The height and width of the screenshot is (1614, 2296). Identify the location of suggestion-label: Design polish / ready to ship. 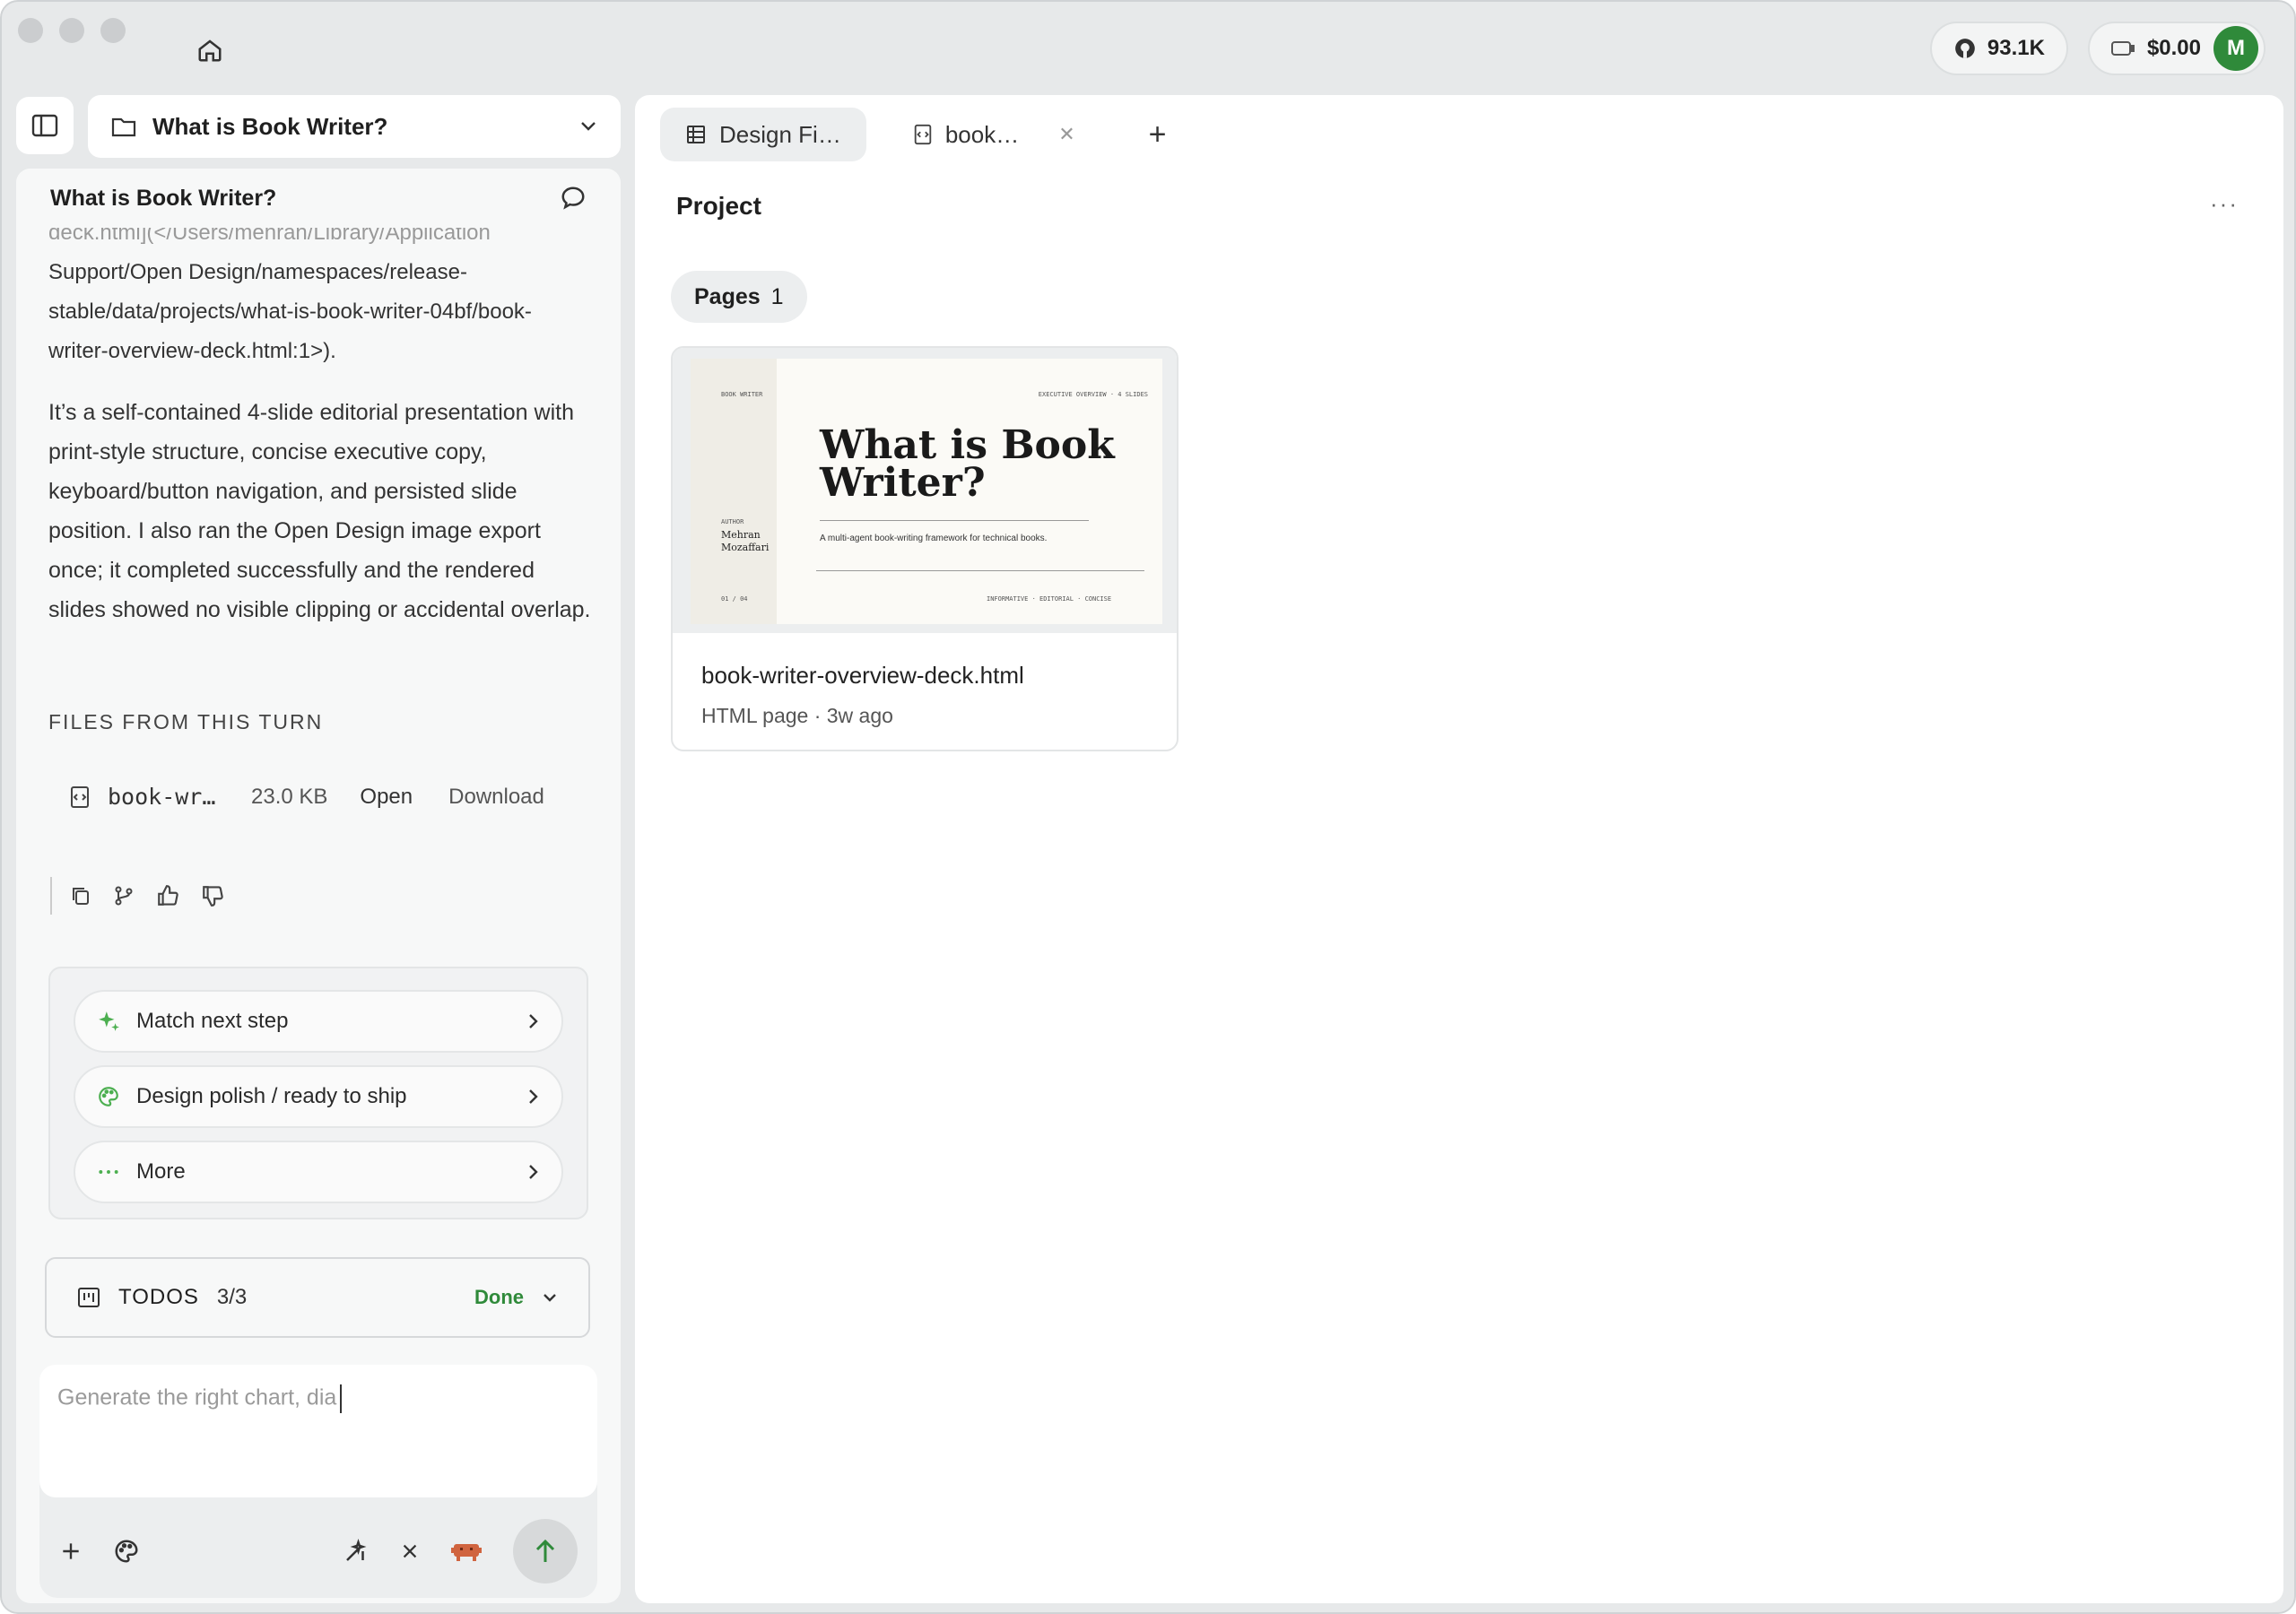
(271, 1096).